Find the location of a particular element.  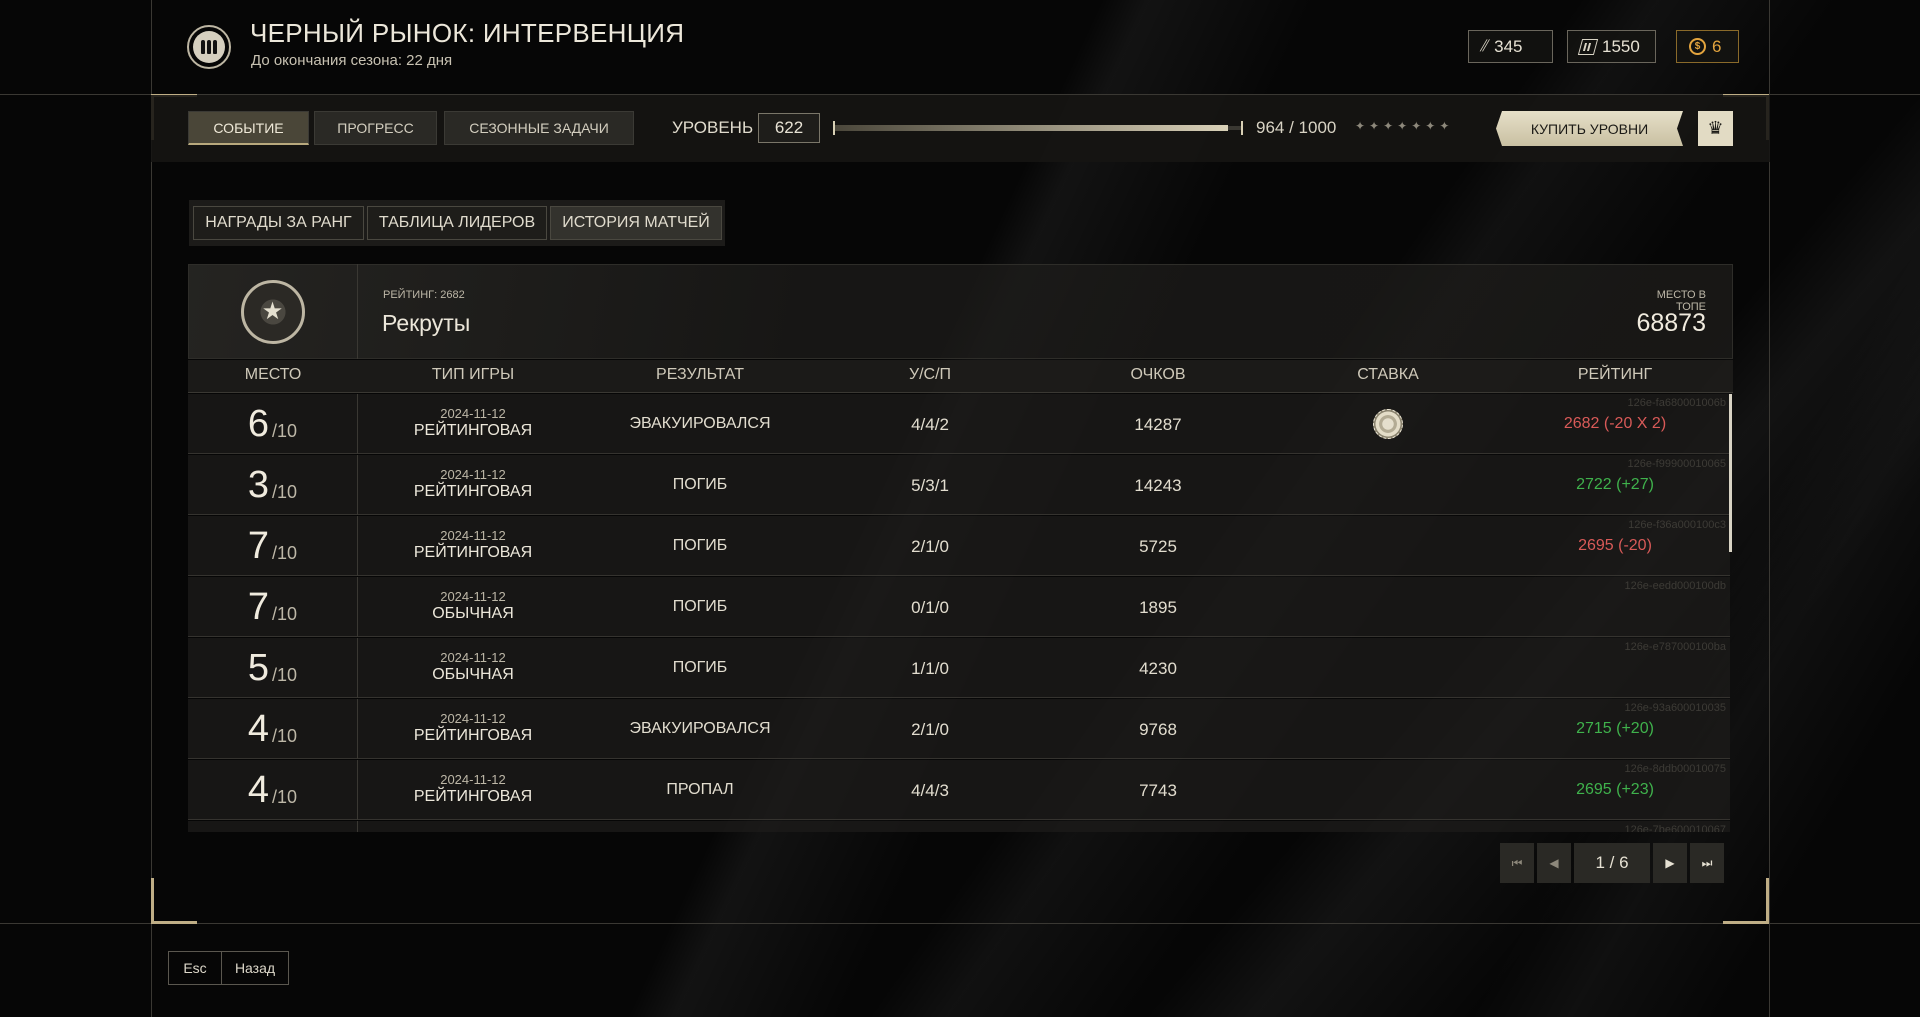

place-value: 6 is located at coordinates (258, 423).